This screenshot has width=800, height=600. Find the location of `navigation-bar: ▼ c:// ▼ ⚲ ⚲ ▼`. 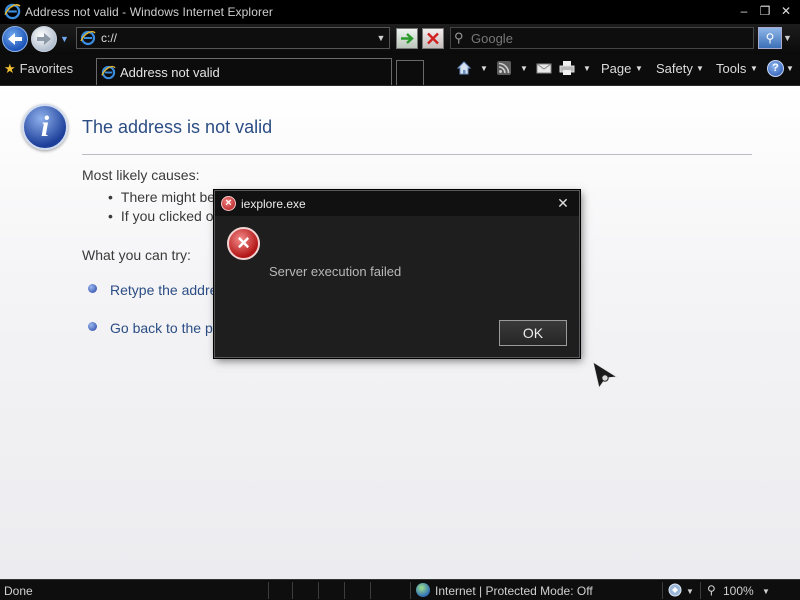

navigation-bar: ▼ c:// ▼ ⚲ ⚲ ▼ is located at coordinates (400, 39).